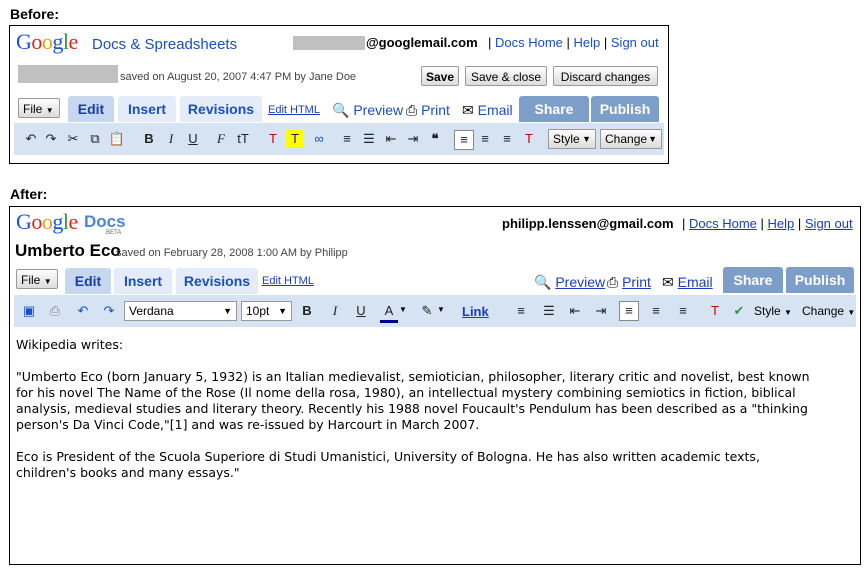  Describe the element at coordinates (605, 76) in the screenshot. I see `discard-changes-button: Discard changes` at that location.